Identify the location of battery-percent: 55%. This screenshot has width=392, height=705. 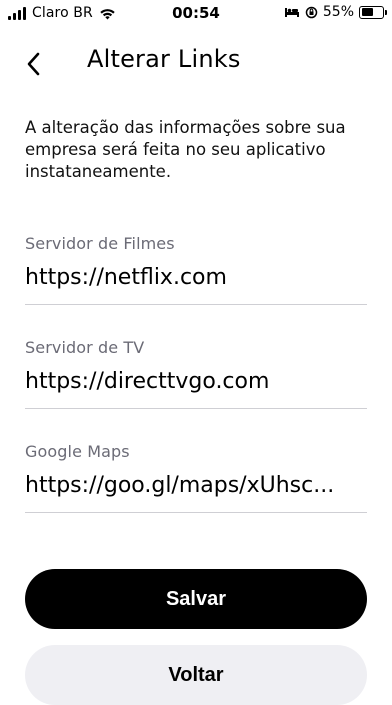
(338, 12).